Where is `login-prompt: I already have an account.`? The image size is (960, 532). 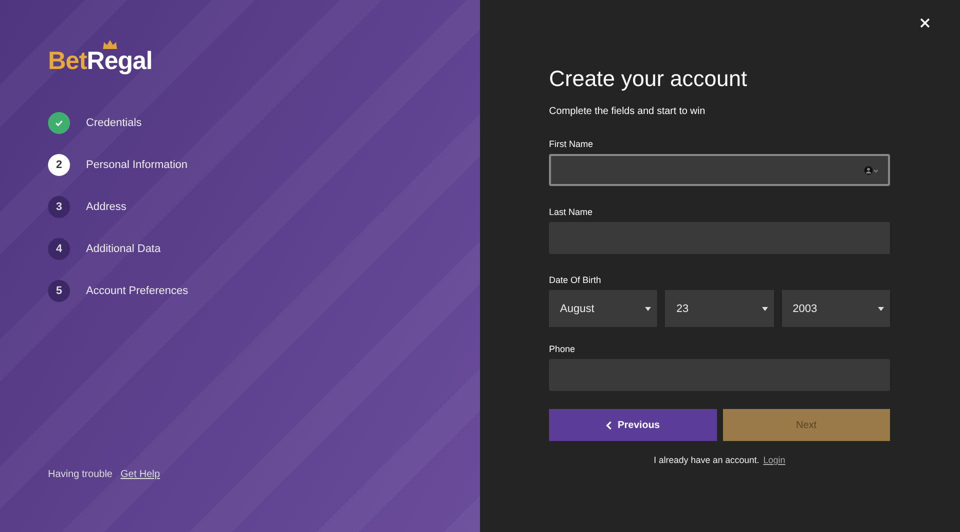
login-prompt: I already have an account. is located at coordinates (707, 460).